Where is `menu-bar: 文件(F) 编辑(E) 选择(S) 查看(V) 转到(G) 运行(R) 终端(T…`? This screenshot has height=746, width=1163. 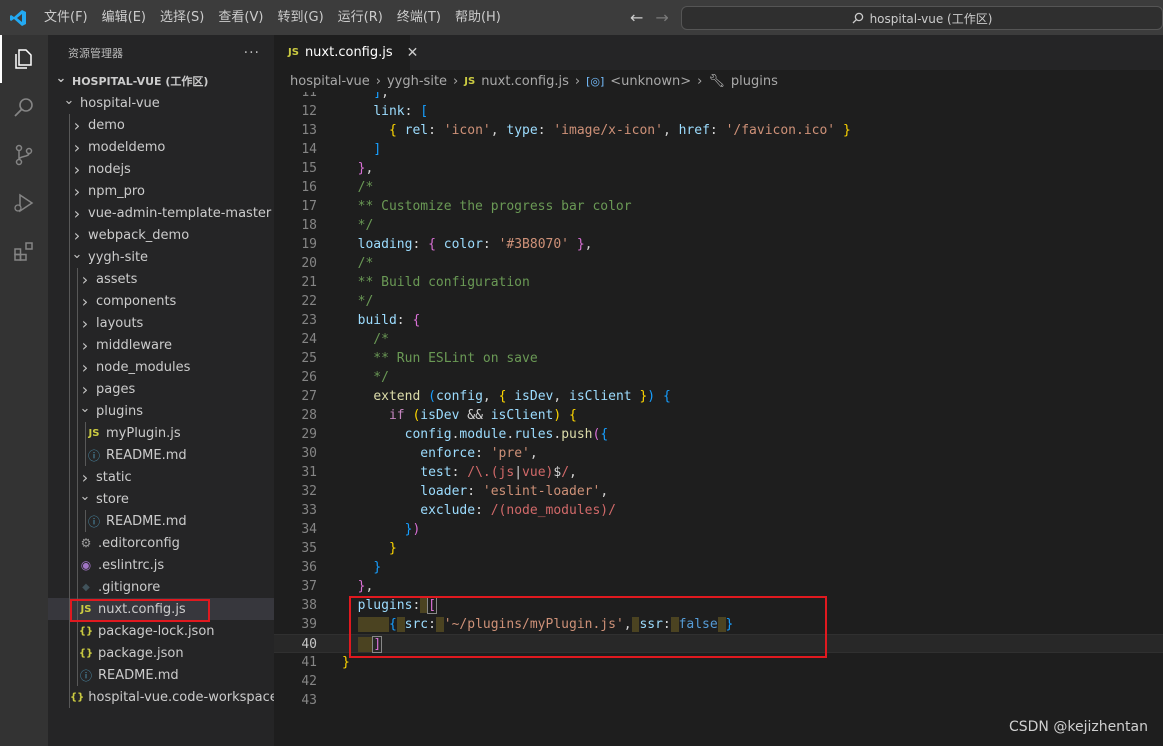 menu-bar: 文件(F) 编辑(E) 选择(S) 查看(V) 转到(G) 运行(R) 终端(T… is located at coordinates (272, 17).